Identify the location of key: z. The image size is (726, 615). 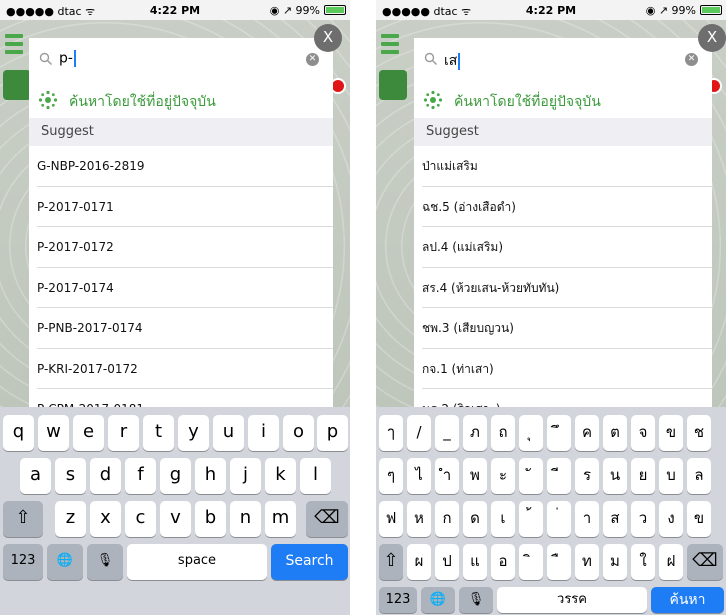
(70, 519).